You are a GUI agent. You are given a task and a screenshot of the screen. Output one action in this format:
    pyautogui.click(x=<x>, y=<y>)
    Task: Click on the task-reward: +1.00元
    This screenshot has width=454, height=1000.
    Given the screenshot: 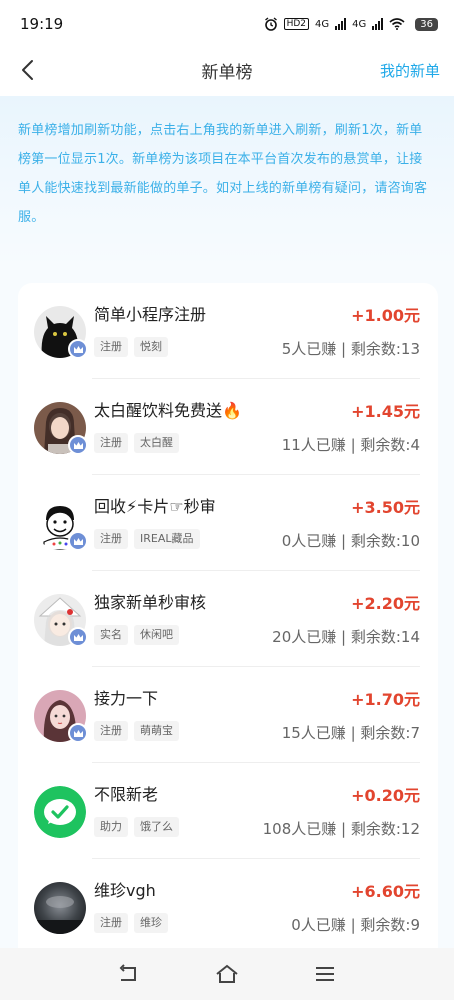 What is the action you would take?
    pyautogui.click(x=385, y=315)
    